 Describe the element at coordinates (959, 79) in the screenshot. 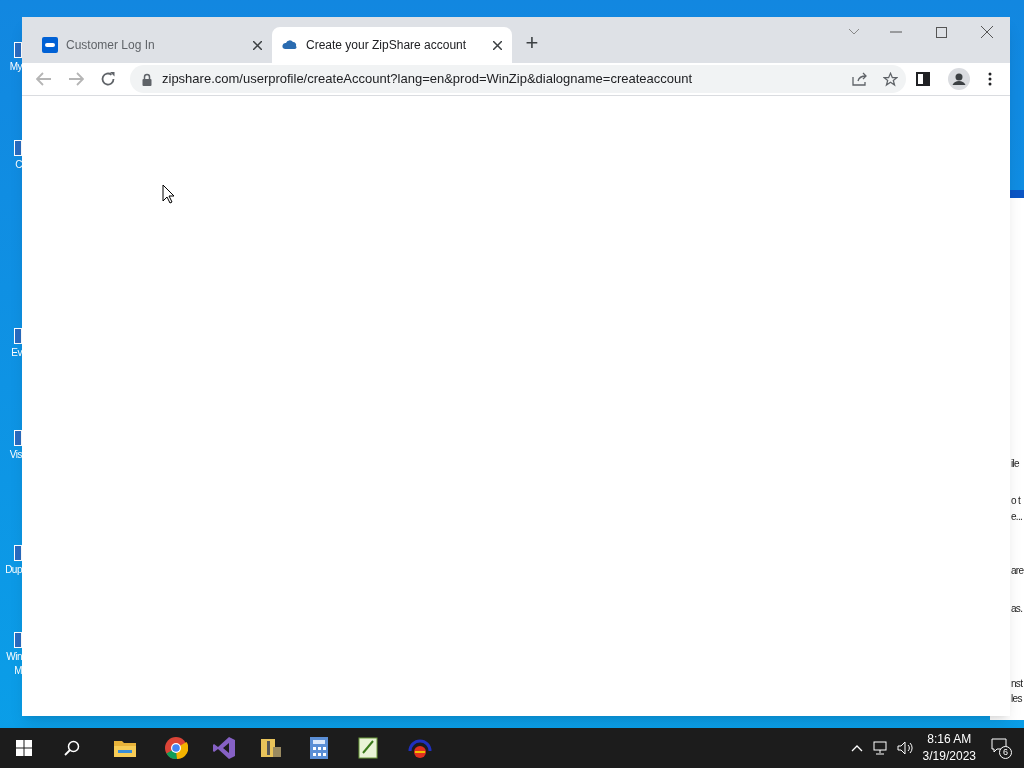

I see `profile-icon` at that location.